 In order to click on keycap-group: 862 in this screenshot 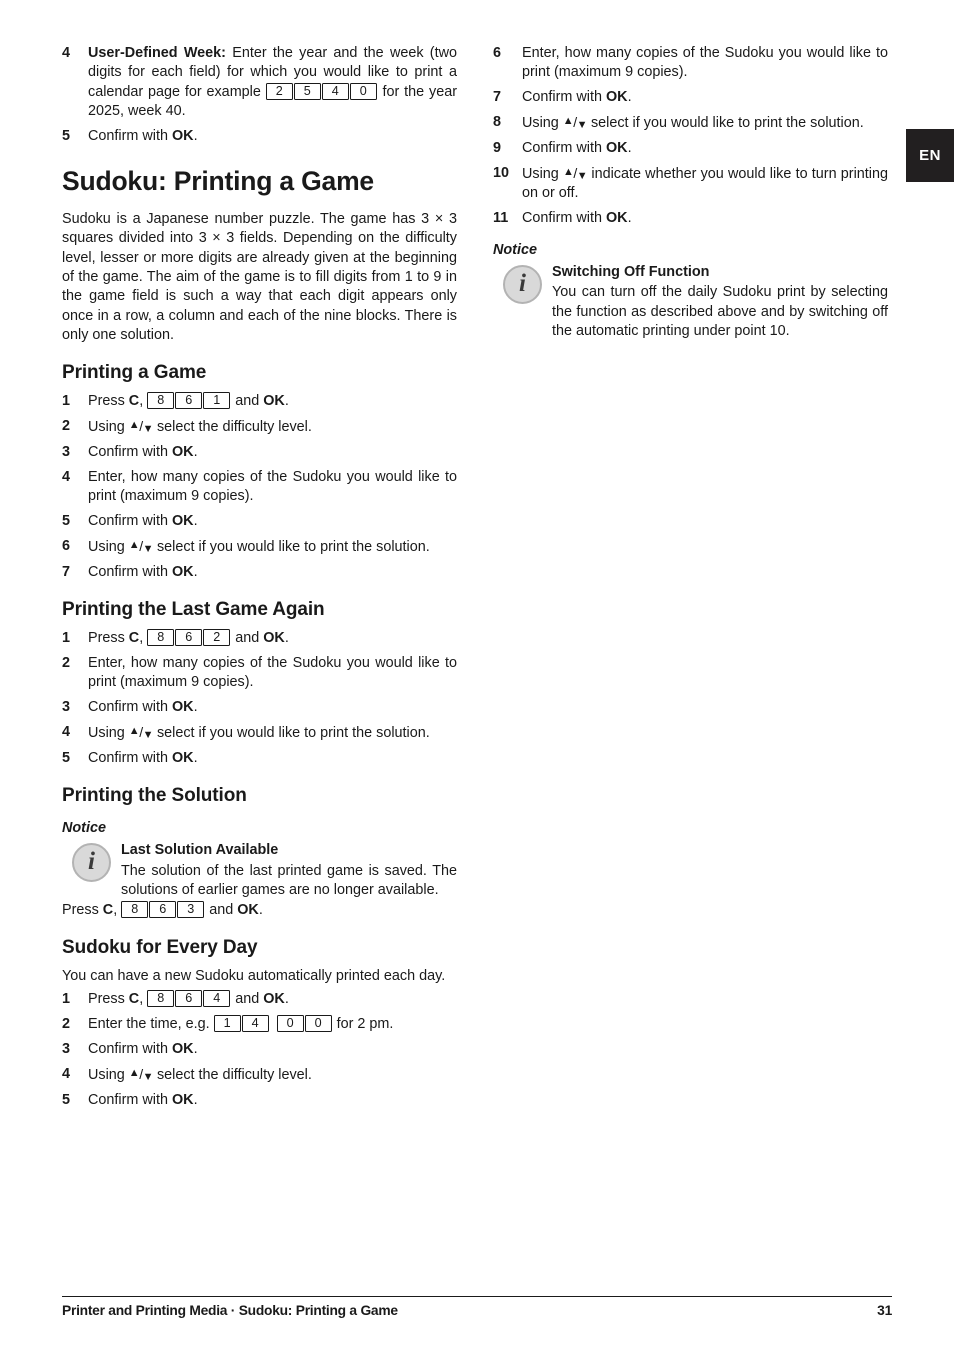, I will do `click(189, 638)`.